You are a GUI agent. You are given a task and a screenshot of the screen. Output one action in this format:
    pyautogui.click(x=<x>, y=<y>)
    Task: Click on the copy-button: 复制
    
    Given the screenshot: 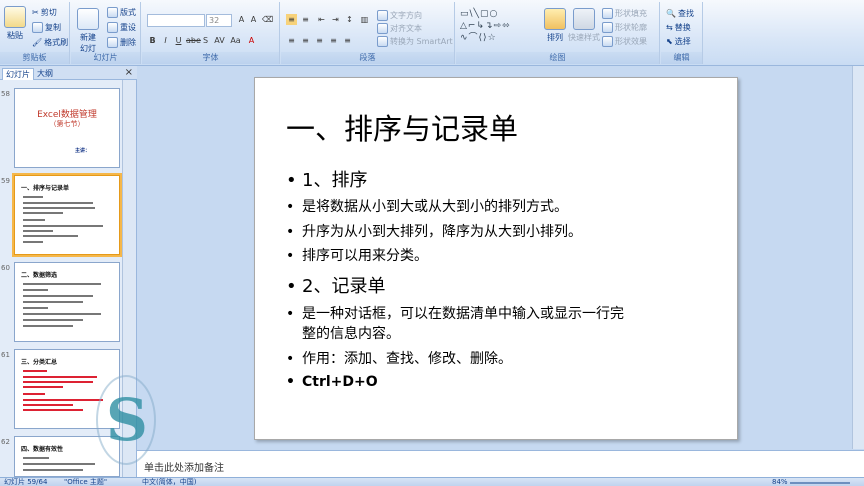 What is the action you would take?
    pyautogui.click(x=46, y=27)
    